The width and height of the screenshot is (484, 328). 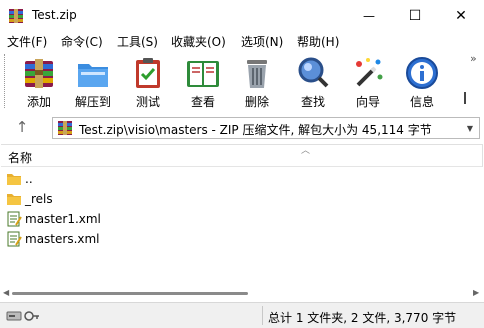 What do you see at coordinates (242, 315) in the screenshot?
I see `status-bar: 总计 1 文件夹, 2 文件, 3,770 字节` at bounding box center [242, 315].